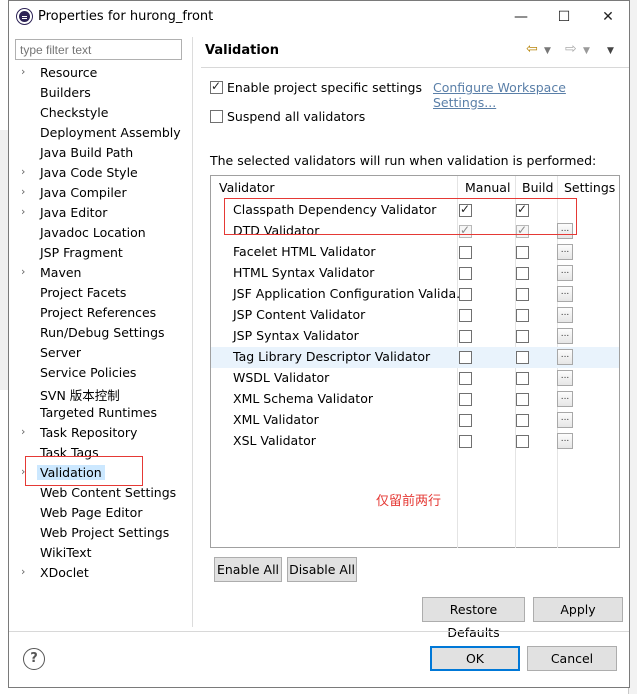  What do you see at coordinates (104, 73) in the screenshot?
I see `tree-item: › Resource` at bounding box center [104, 73].